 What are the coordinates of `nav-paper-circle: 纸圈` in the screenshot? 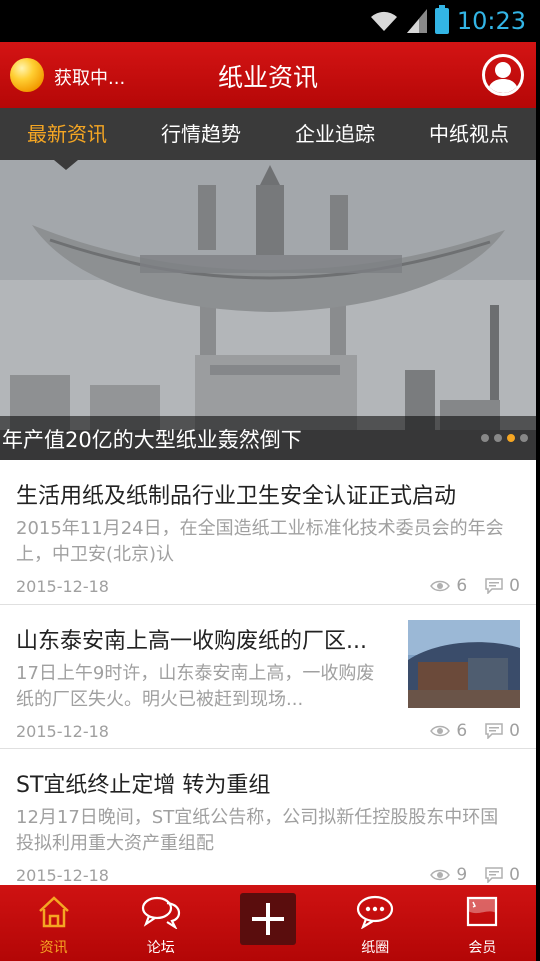 It's located at (375, 923).